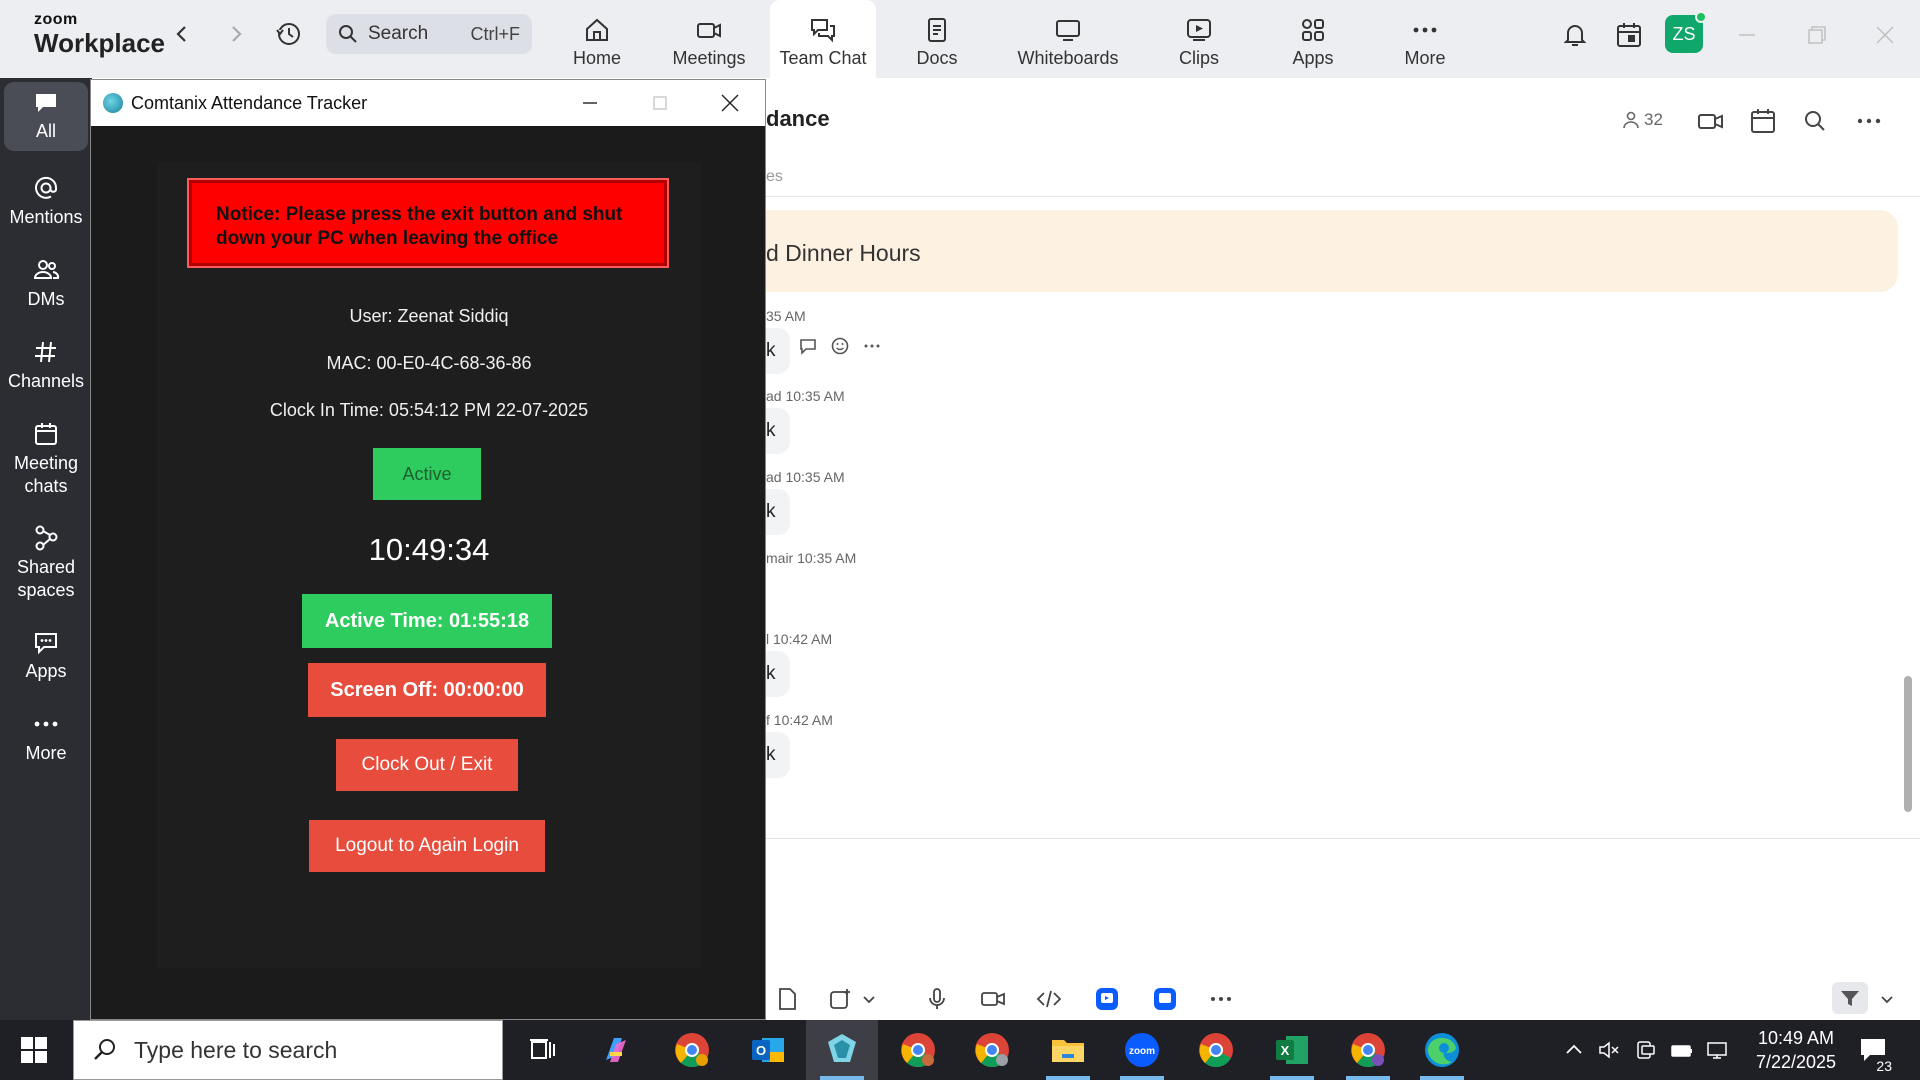 This screenshot has height=1080, width=1920. I want to click on sidebar-item-apps: Apps, so click(46, 655).